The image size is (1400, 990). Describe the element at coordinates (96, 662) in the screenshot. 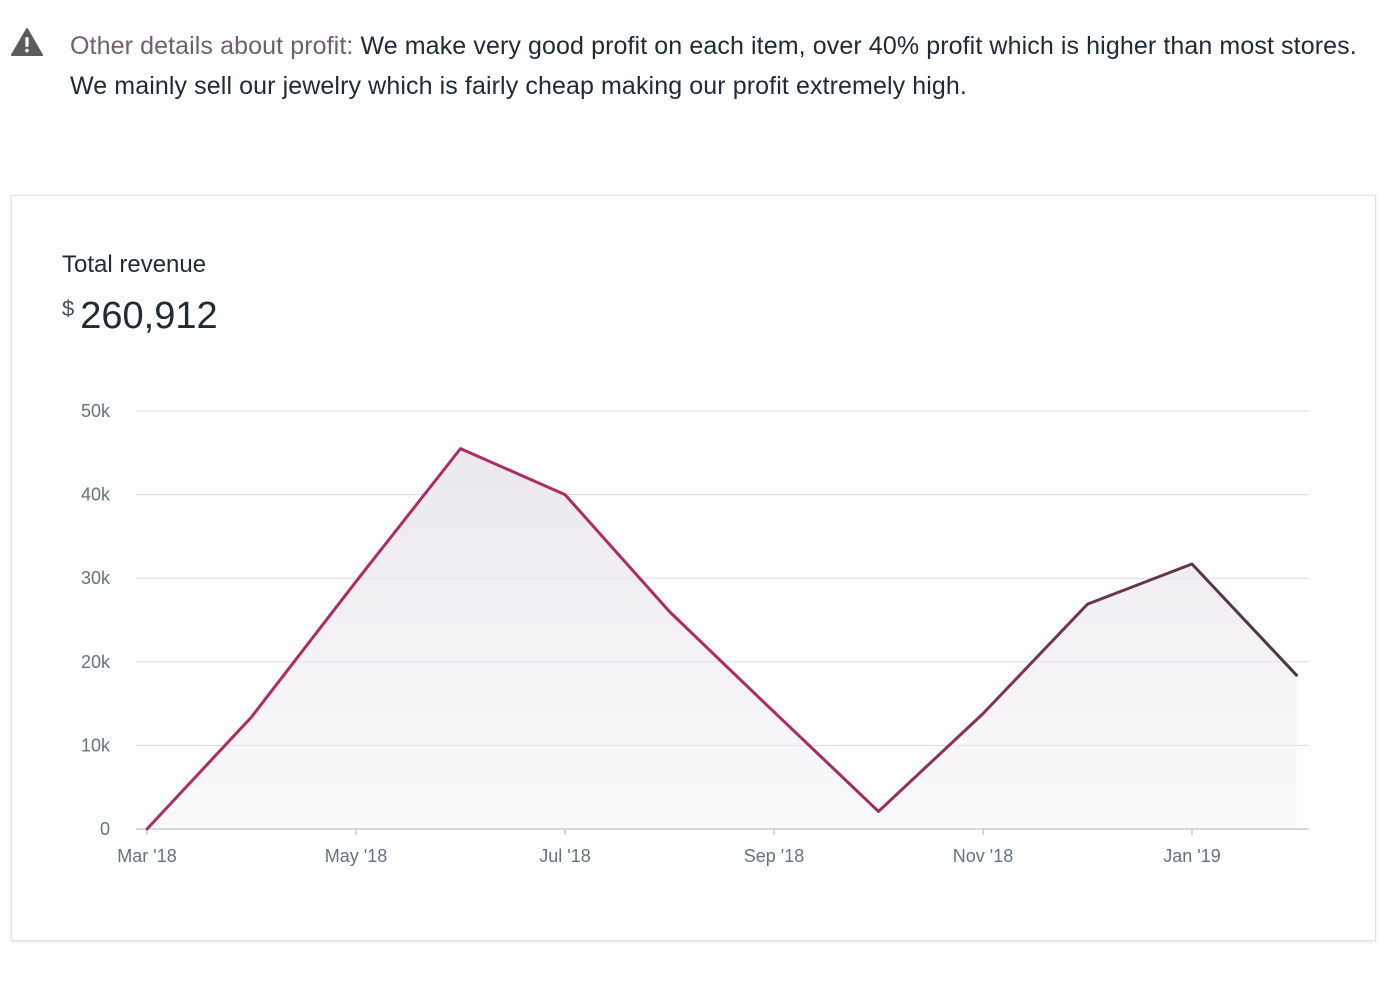

I see `y-tick-label: 20k` at that location.